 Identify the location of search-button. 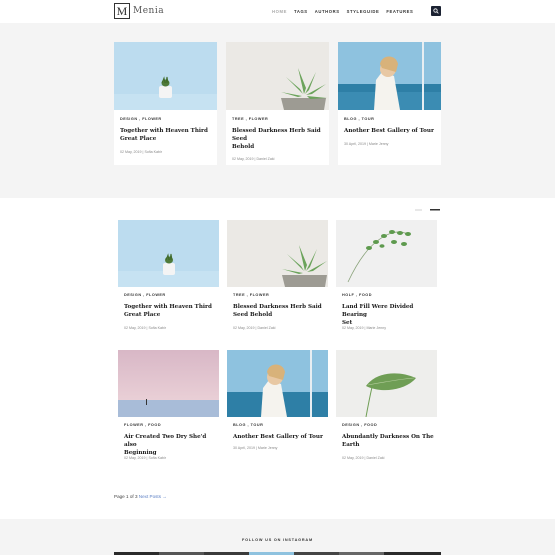
(436, 11).